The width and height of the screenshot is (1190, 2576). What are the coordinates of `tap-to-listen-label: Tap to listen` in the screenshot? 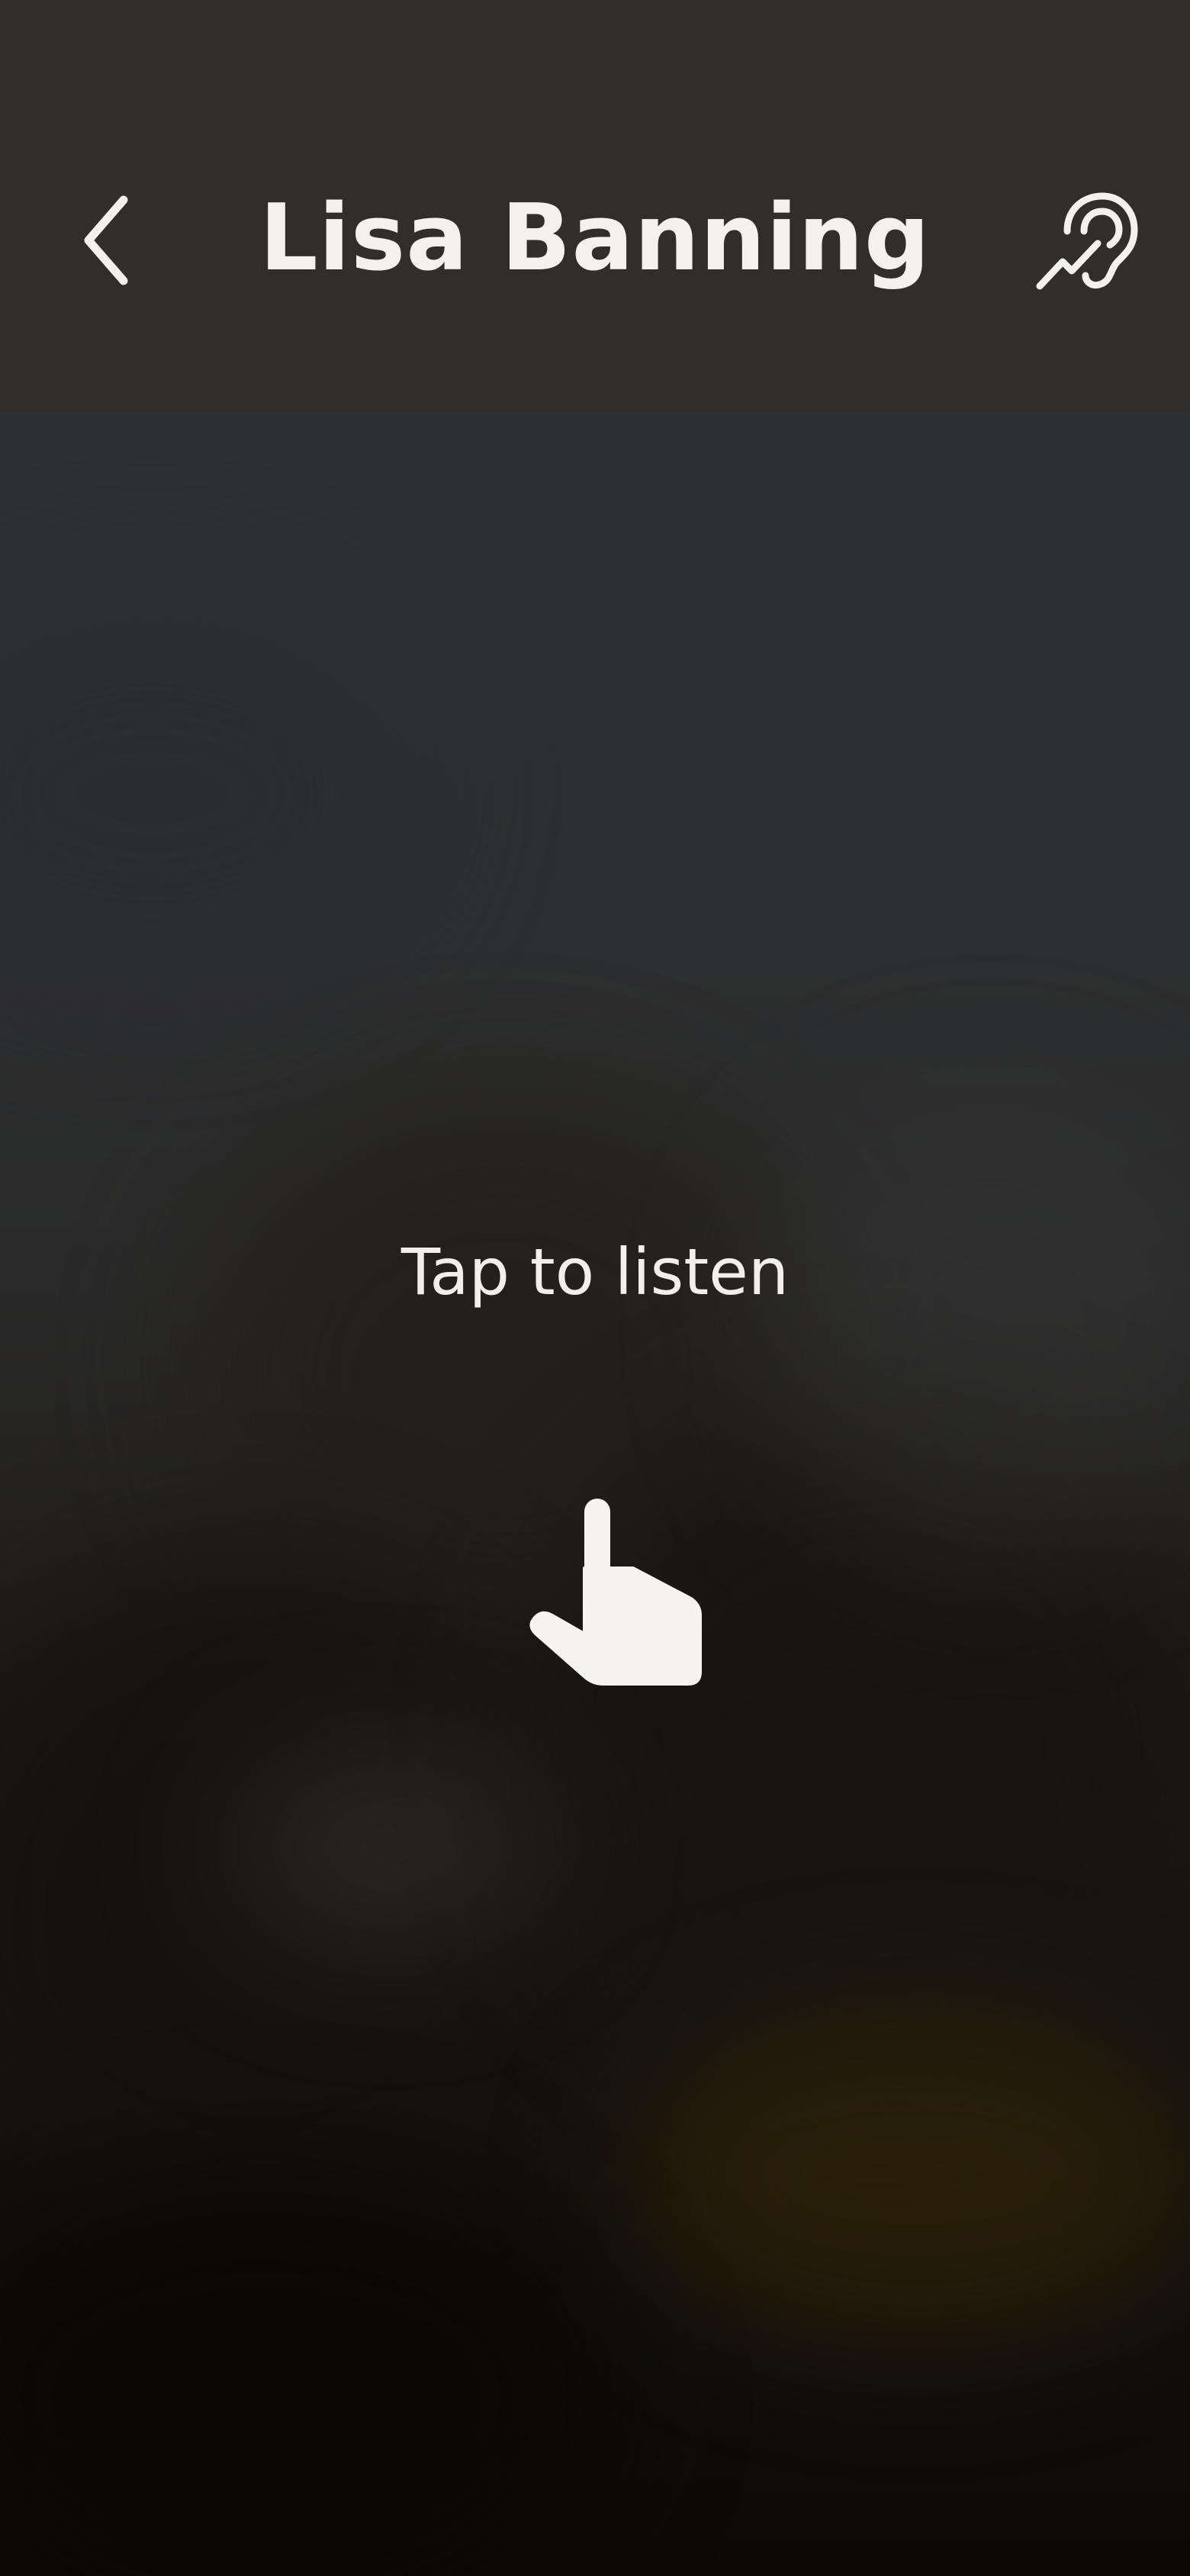 It's located at (595, 1272).